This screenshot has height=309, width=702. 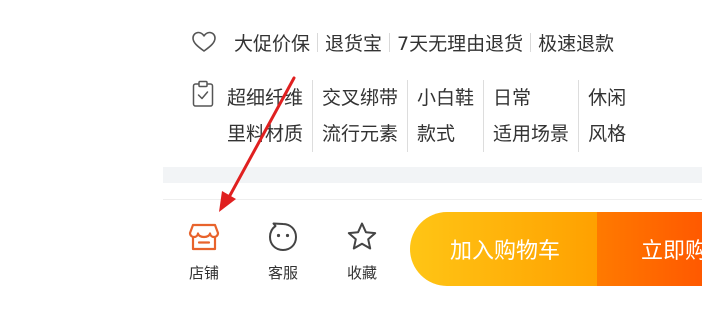 I want to click on customer-service-button: 客服, so click(x=283, y=251).